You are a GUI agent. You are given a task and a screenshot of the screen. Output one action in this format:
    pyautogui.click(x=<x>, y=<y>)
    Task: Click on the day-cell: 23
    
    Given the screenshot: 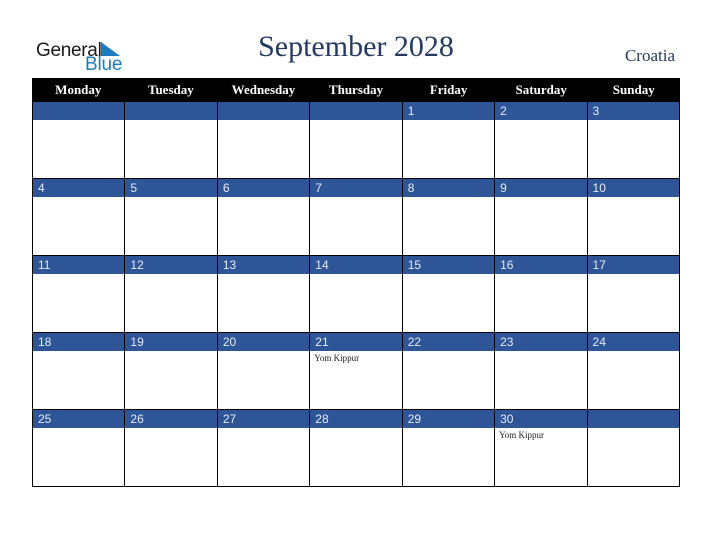 What is the action you would take?
    pyautogui.click(x=541, y=371)
    